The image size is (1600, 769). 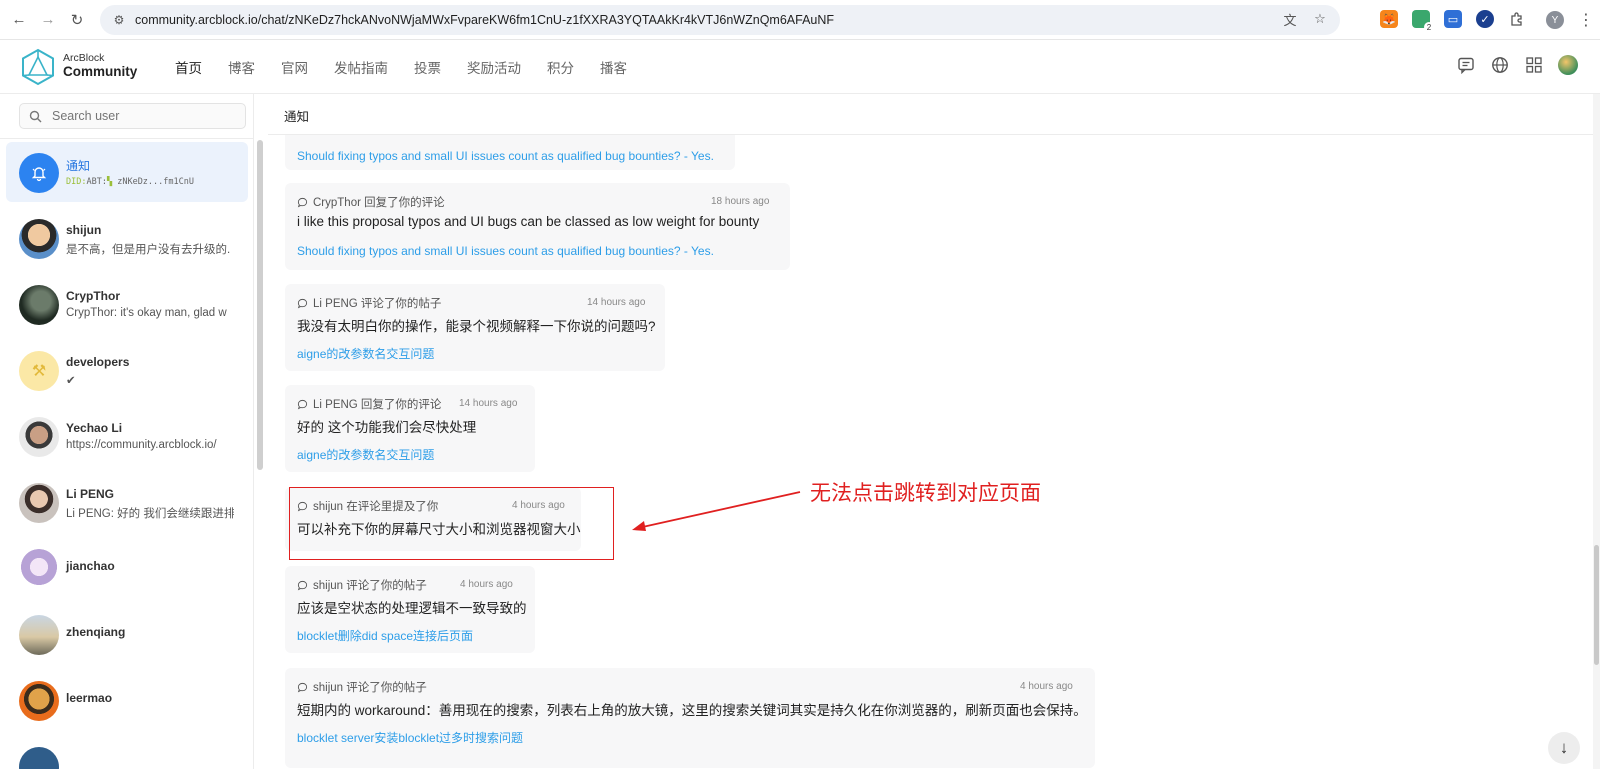 I want to click on nav-points: 积分, so click(x=560, y=67).